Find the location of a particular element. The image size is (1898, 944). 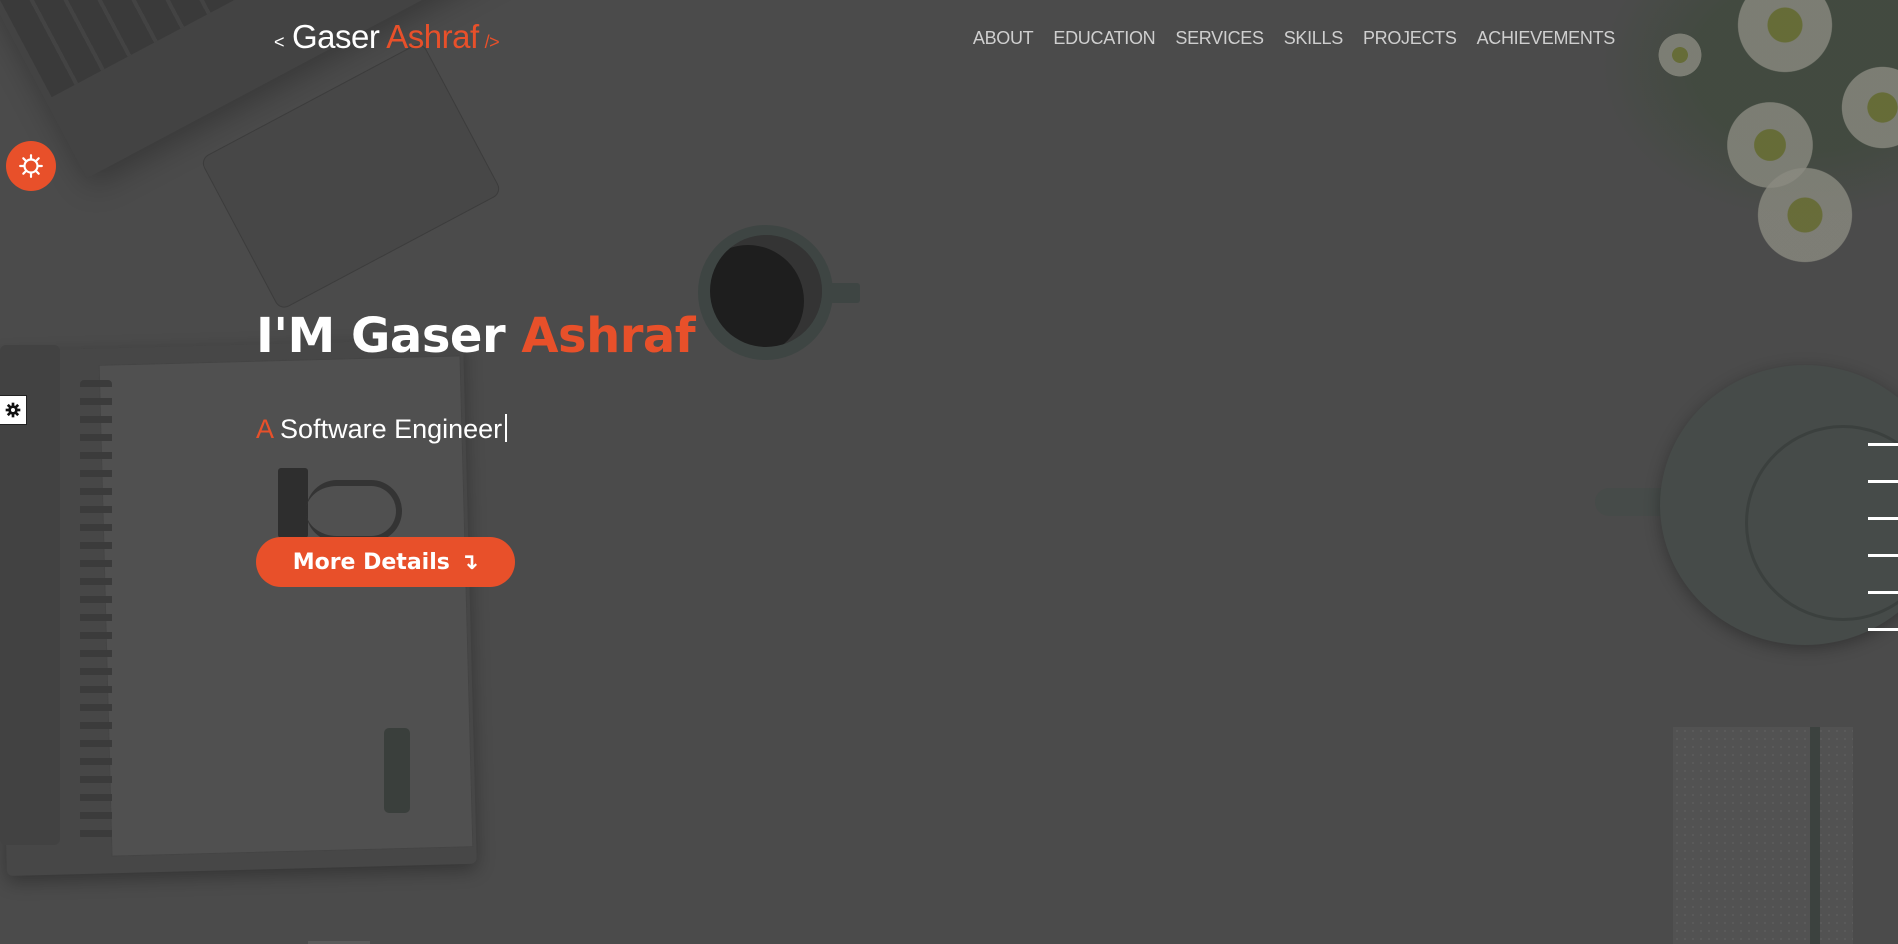

brand-open-tag: < is located at coordinates (279, 42).